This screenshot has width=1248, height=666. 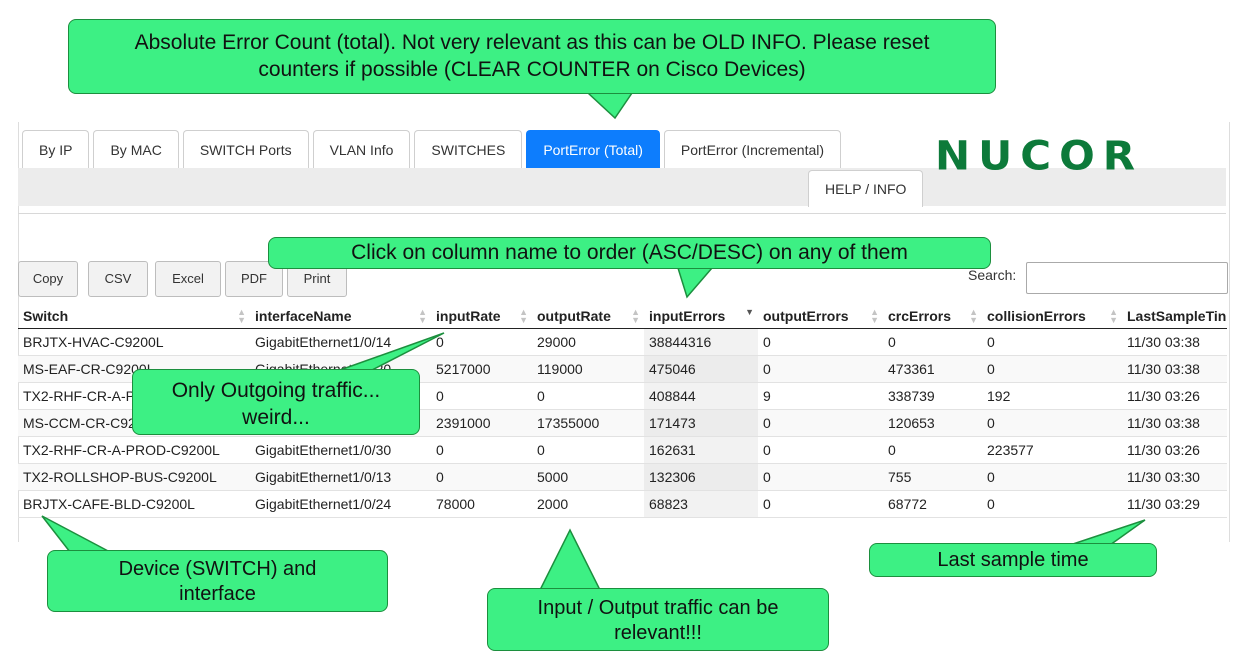 I want to click on pointer-outgoing, so click(x=392, y=351).